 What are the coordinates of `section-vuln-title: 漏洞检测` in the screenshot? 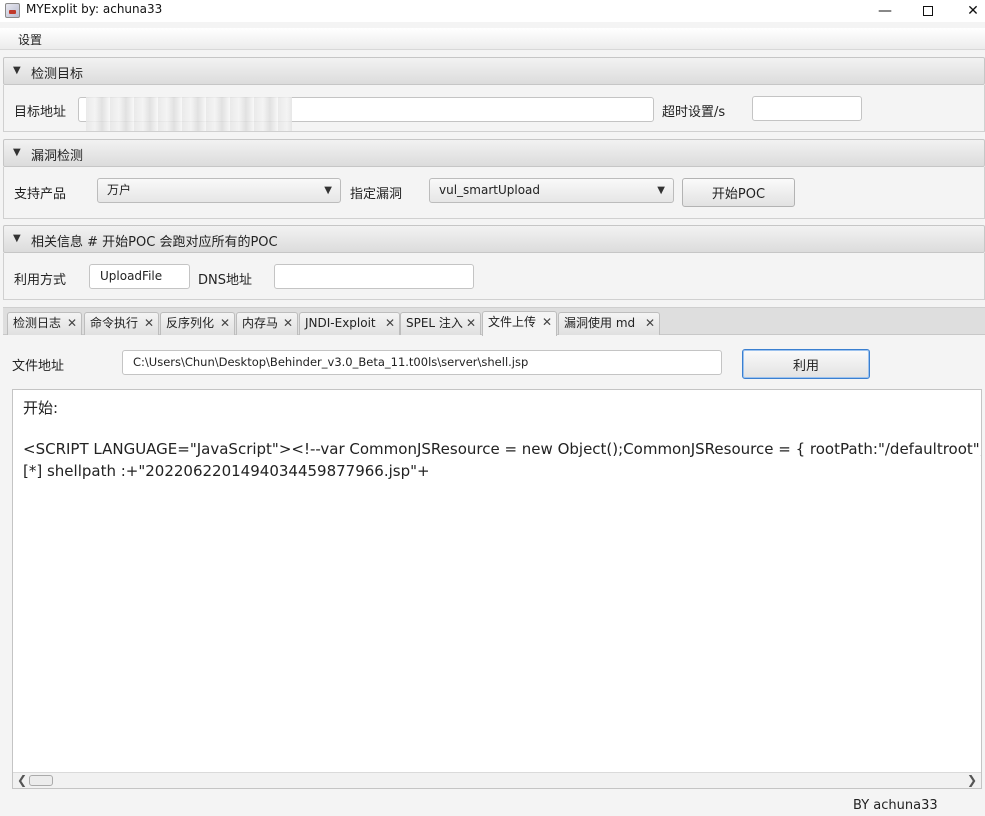 It's located at (57, 156).